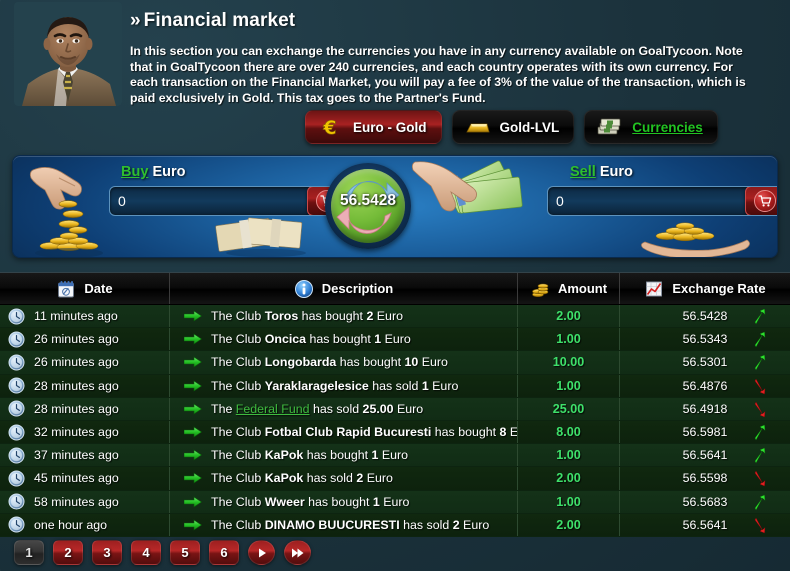  I want to click on entity-name: Wweer, so click(284, 501).